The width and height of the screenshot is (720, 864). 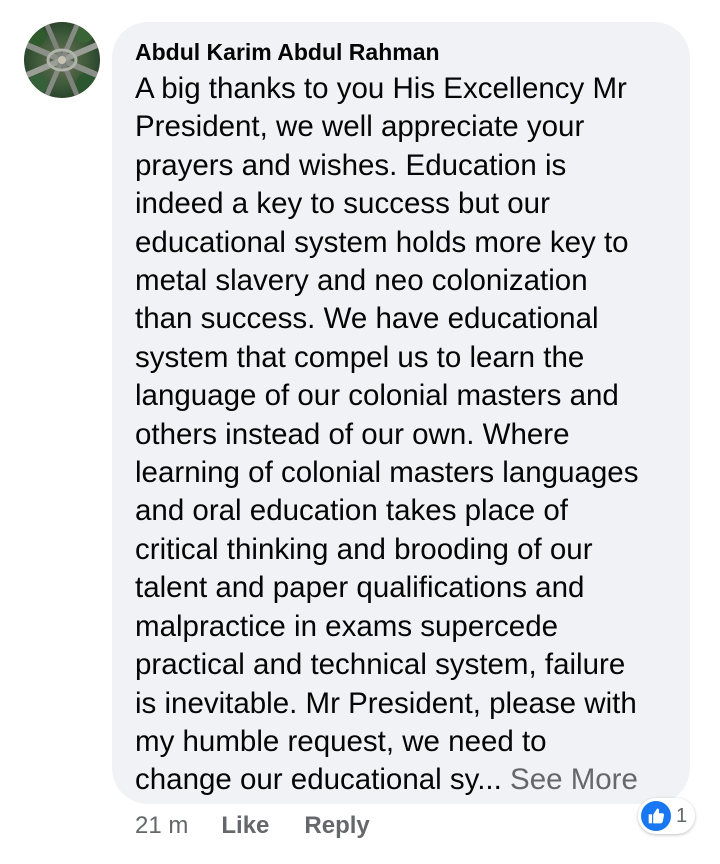 I want to click on comment-line: talent and paper qualifications and, so click(x=360, y=588).